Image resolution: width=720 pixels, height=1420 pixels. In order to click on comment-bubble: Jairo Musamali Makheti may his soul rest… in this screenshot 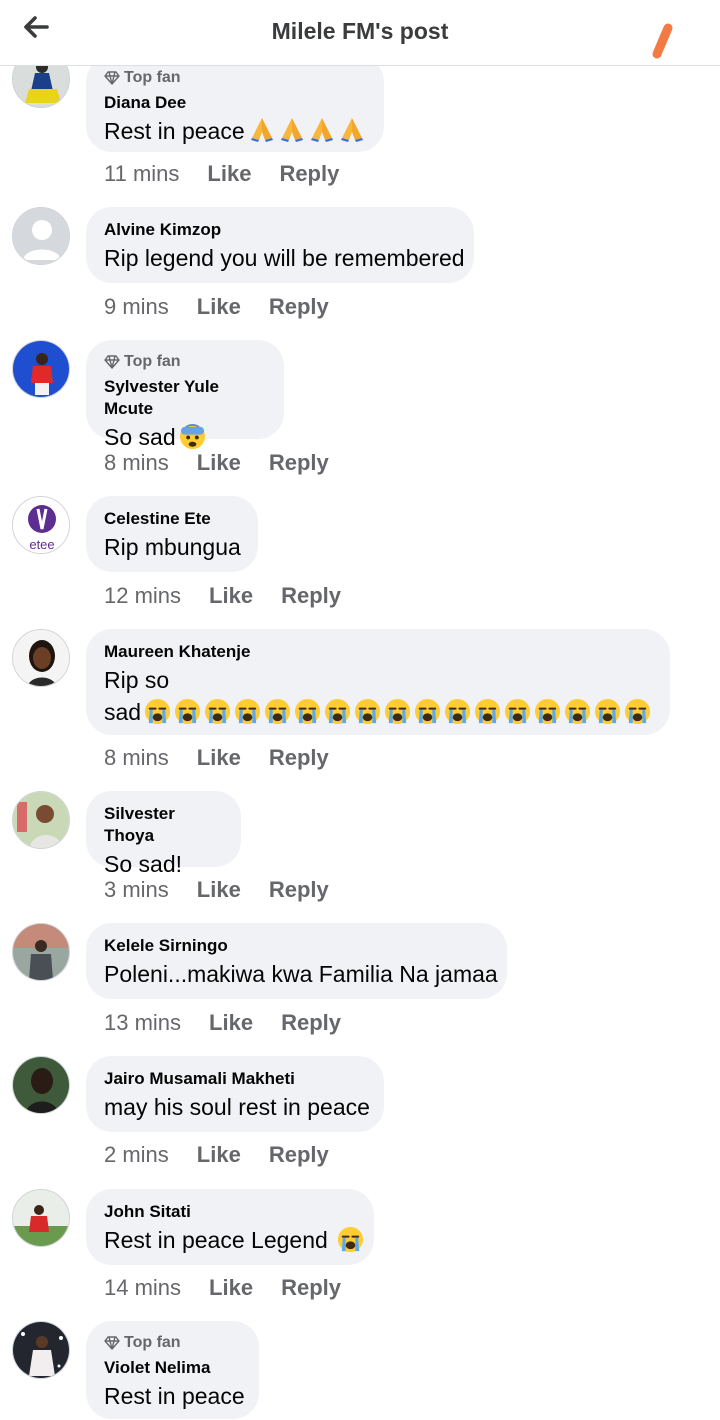, I will do `click(235, 1094)`.